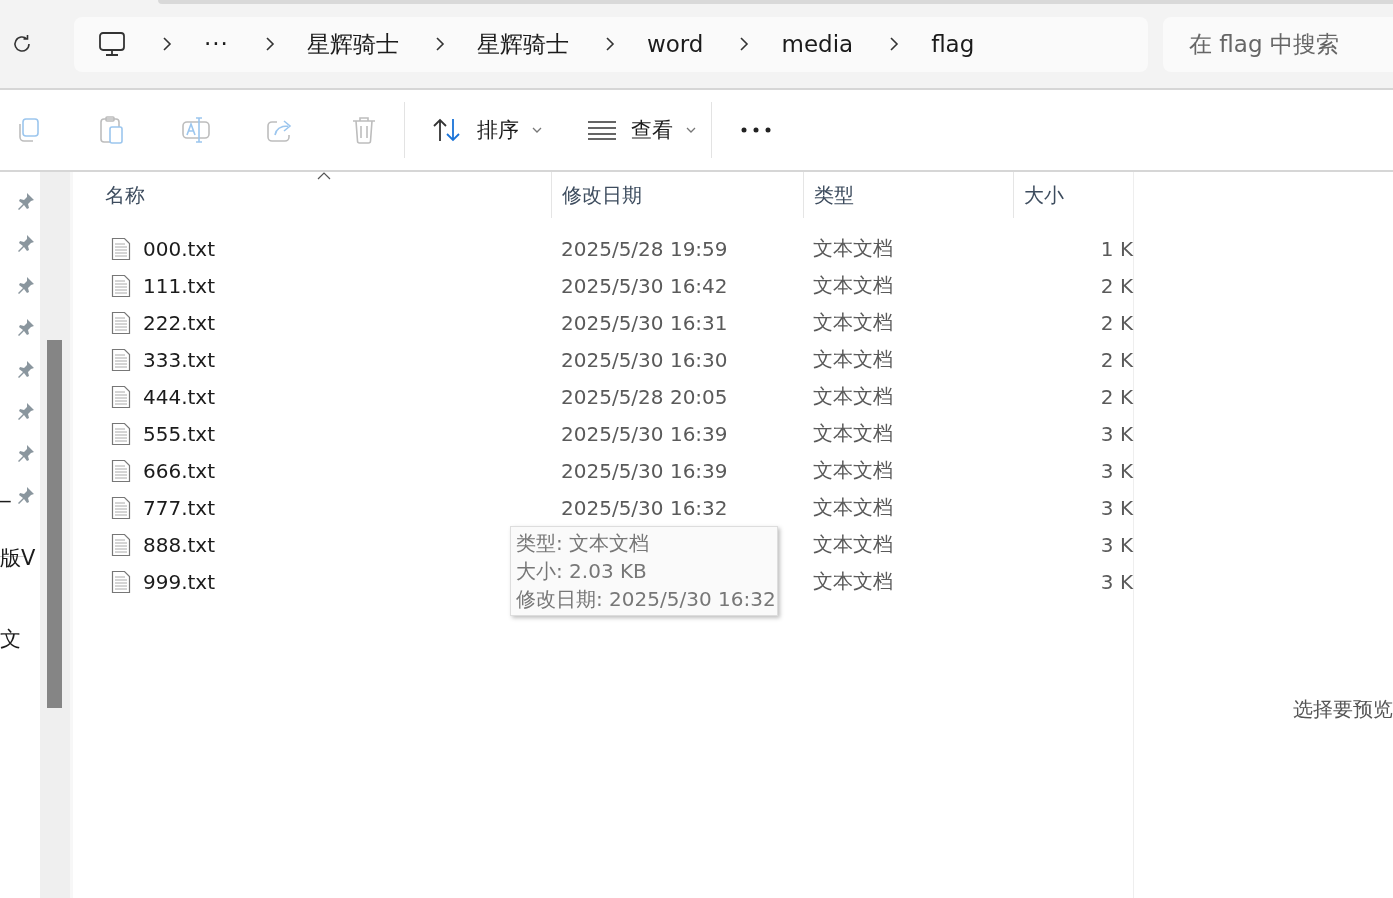  I want to click on breadcrumb: media, so click(817, 44).